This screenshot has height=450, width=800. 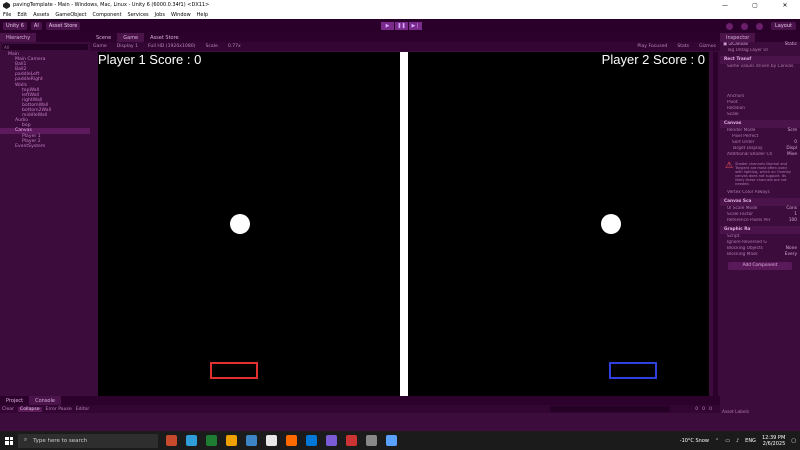 I want to click on asset-labels: Asset Labels, so click(x=760, y=412).